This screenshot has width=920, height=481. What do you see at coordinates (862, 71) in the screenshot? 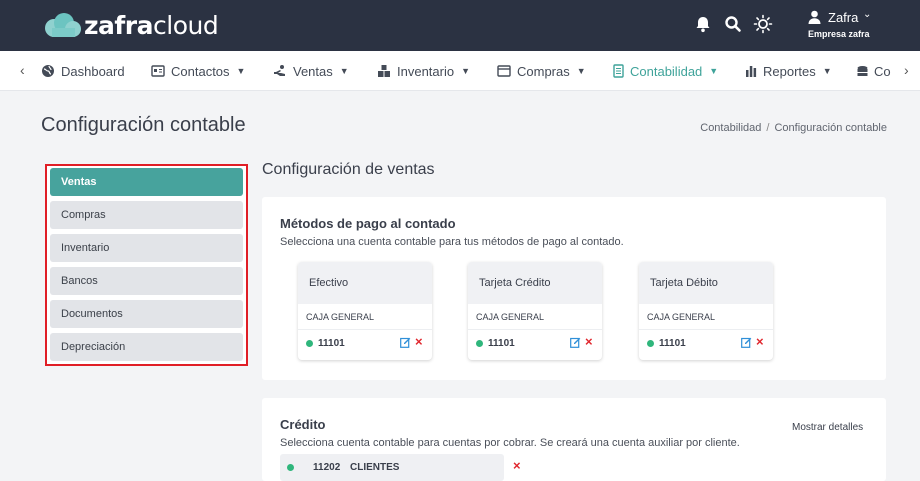
I see `coins-icon` at bounding box center [862, 71].